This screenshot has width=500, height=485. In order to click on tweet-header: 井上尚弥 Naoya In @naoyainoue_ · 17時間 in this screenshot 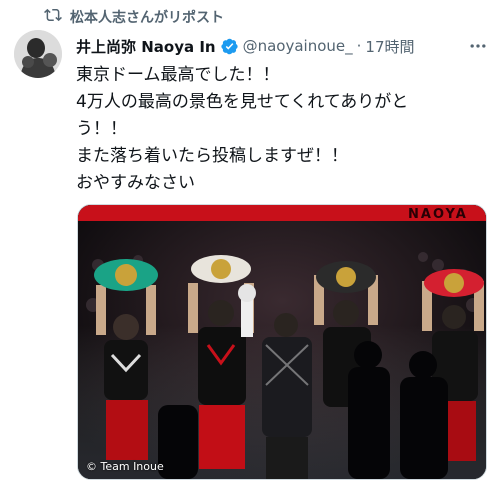, I will do `click(245, 46)`.